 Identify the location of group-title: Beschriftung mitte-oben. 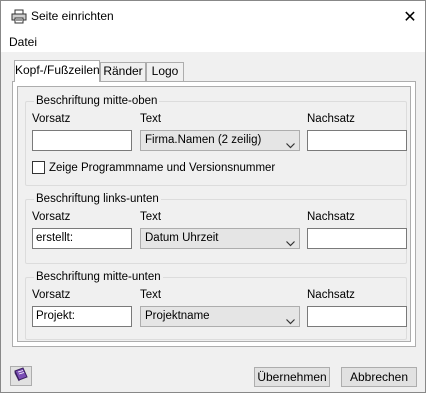
(97, 101).